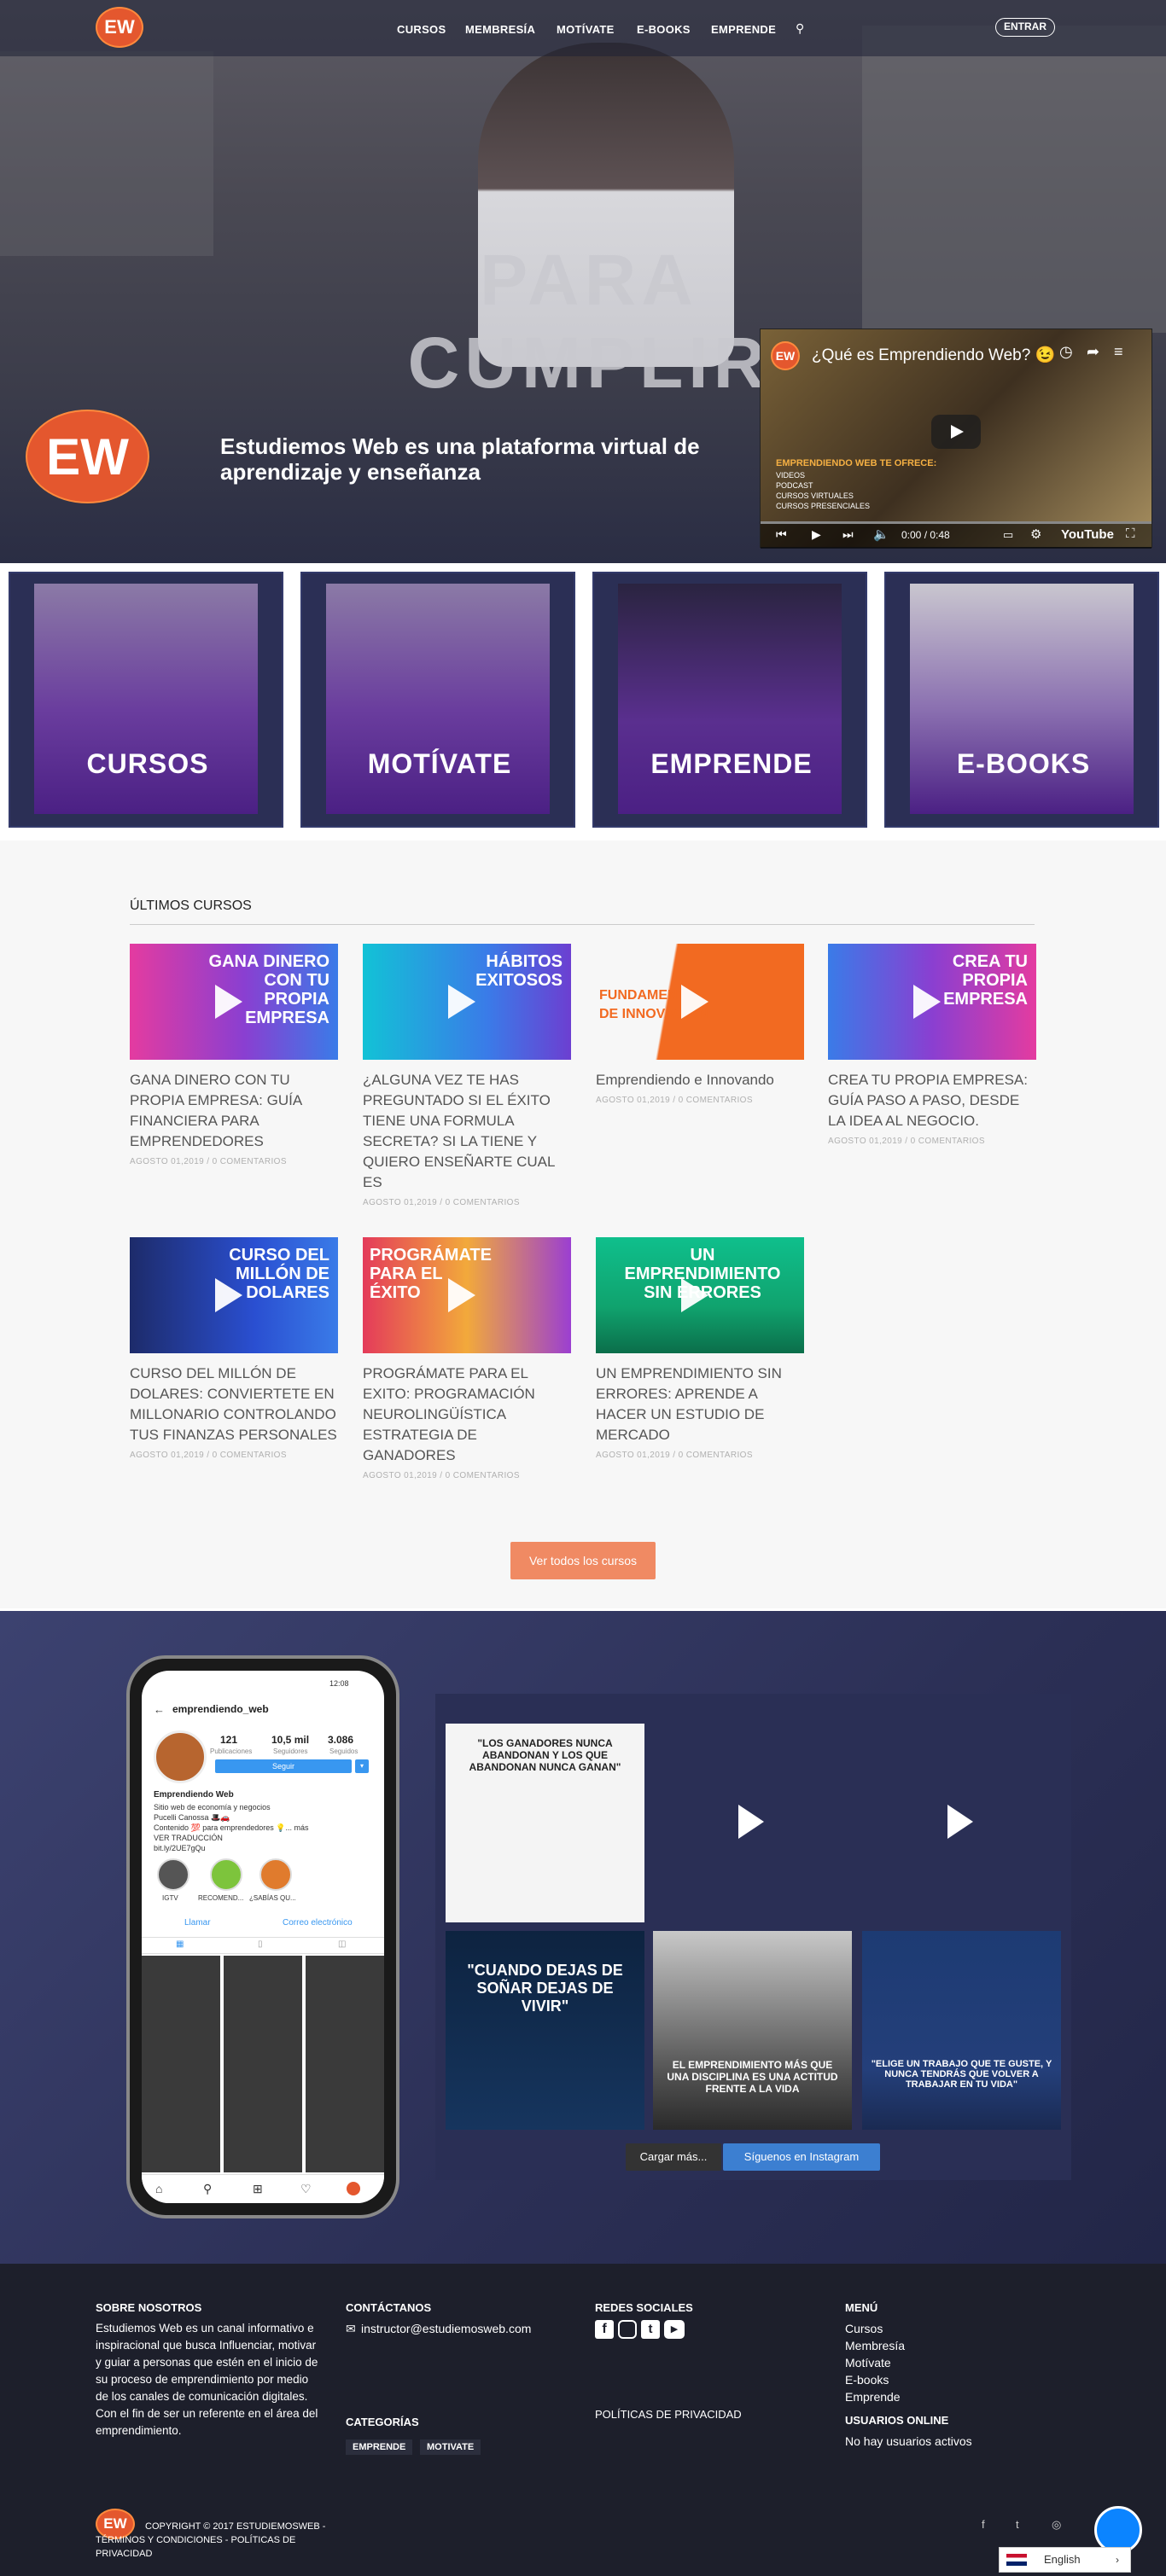 This screenshot has height=2576, width=1166. Describe the element at coordinates (354, 2188) in the screenshot. I see `profile-icon` at that location.